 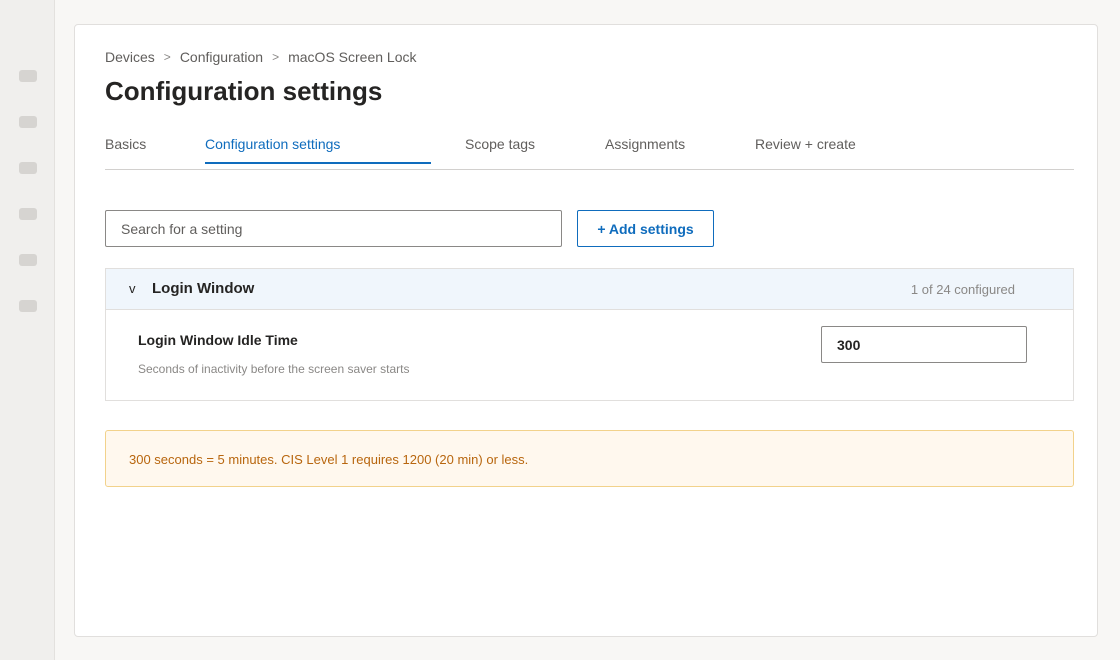 What do you see at coordinates (352, 57) in the screenshot?
I see `breadcrumb-profile: macOS Screen Lock` at bounding box center [352, 57].